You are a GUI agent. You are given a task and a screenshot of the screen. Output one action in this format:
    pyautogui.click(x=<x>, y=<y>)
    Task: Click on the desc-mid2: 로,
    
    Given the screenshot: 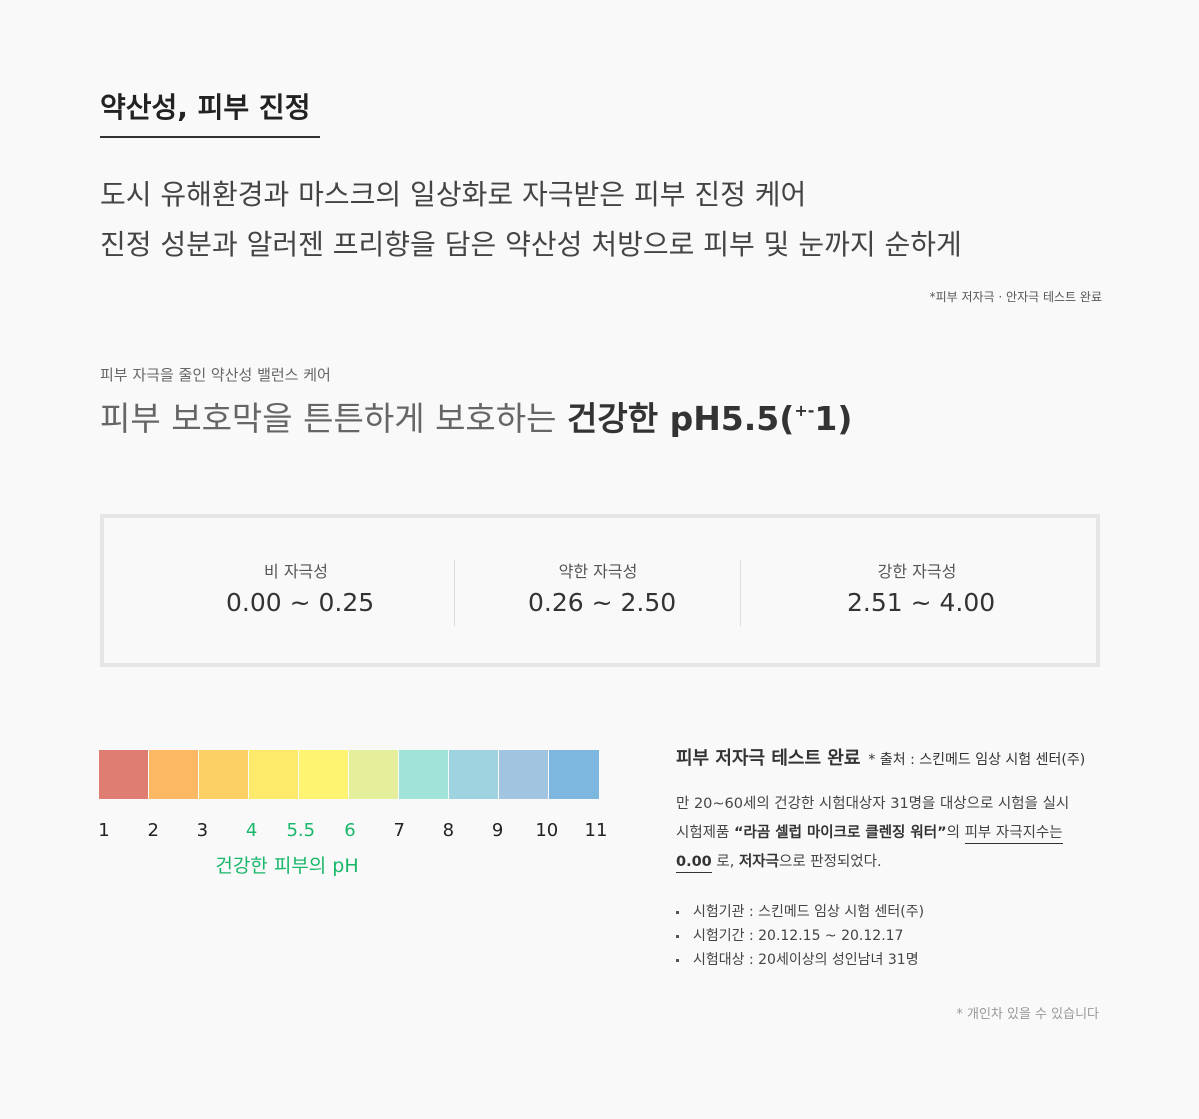 What is the action you would take?
    pyautogui.click(x=725, y=862)
    